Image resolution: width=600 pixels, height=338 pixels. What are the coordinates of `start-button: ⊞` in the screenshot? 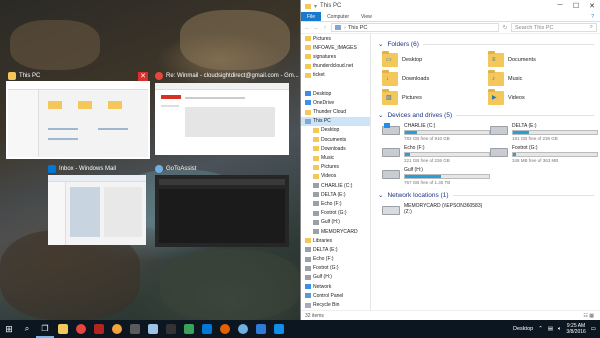 It's located at (9, 329).